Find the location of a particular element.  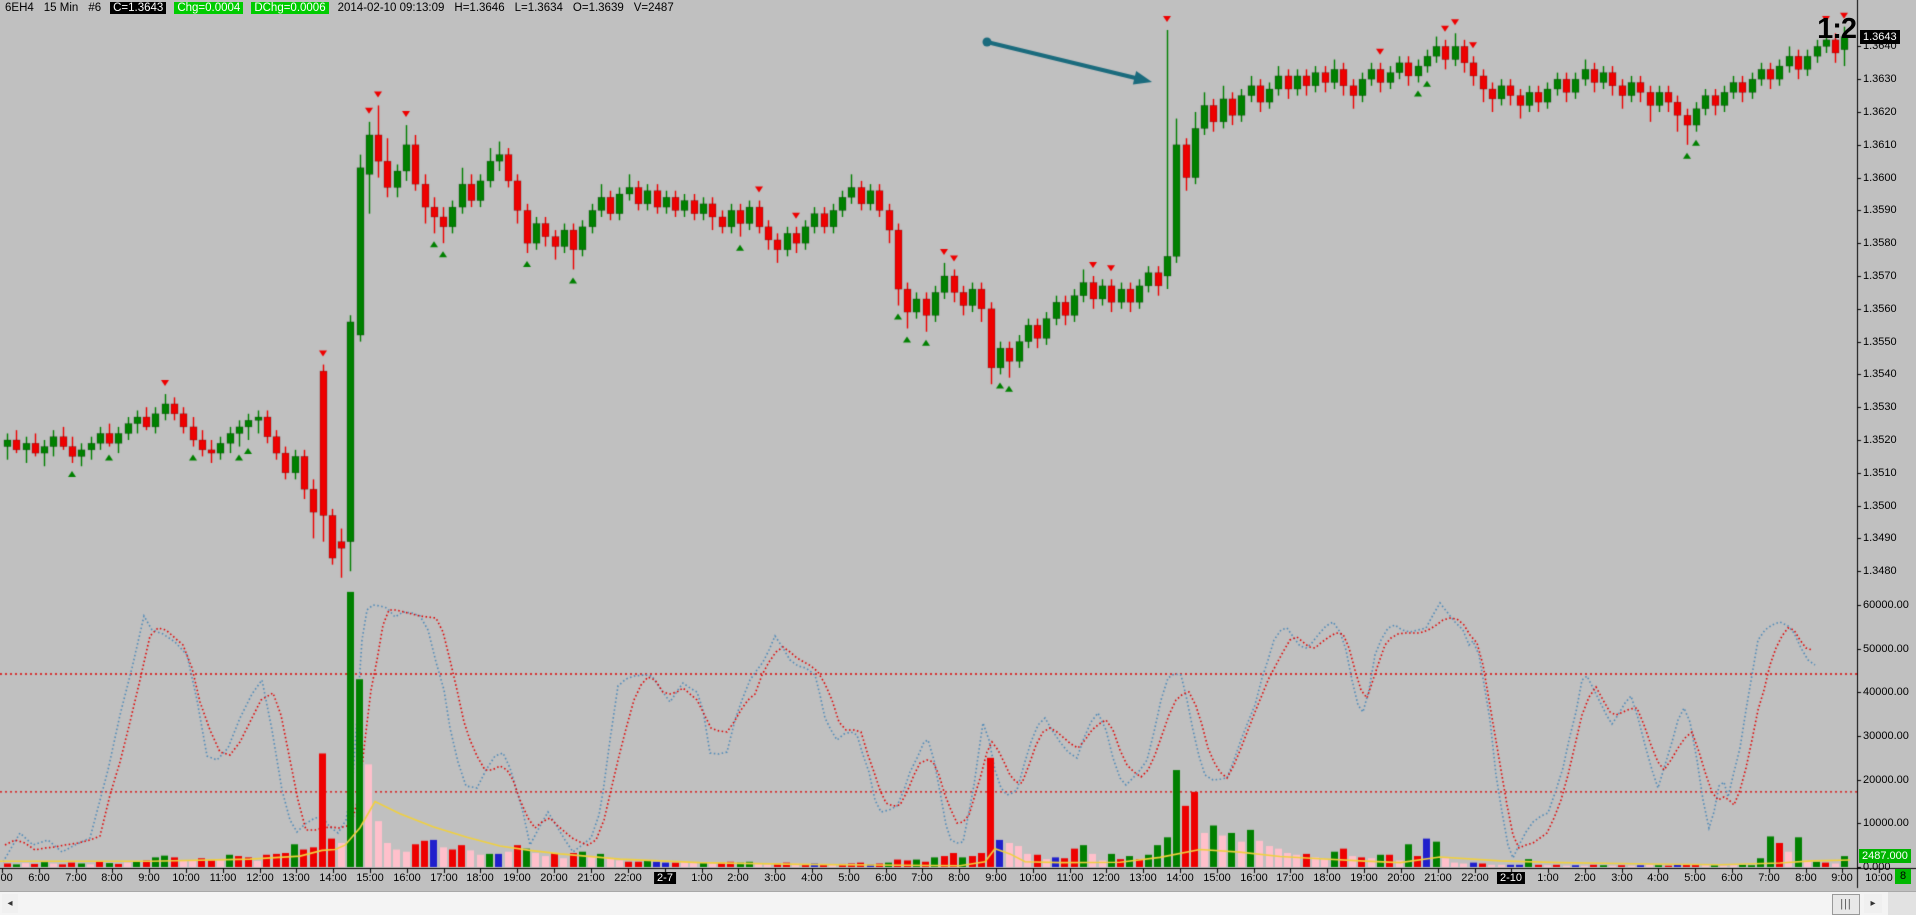

price-tick-label: 1.3500 is located at coordinates (1880, 505).